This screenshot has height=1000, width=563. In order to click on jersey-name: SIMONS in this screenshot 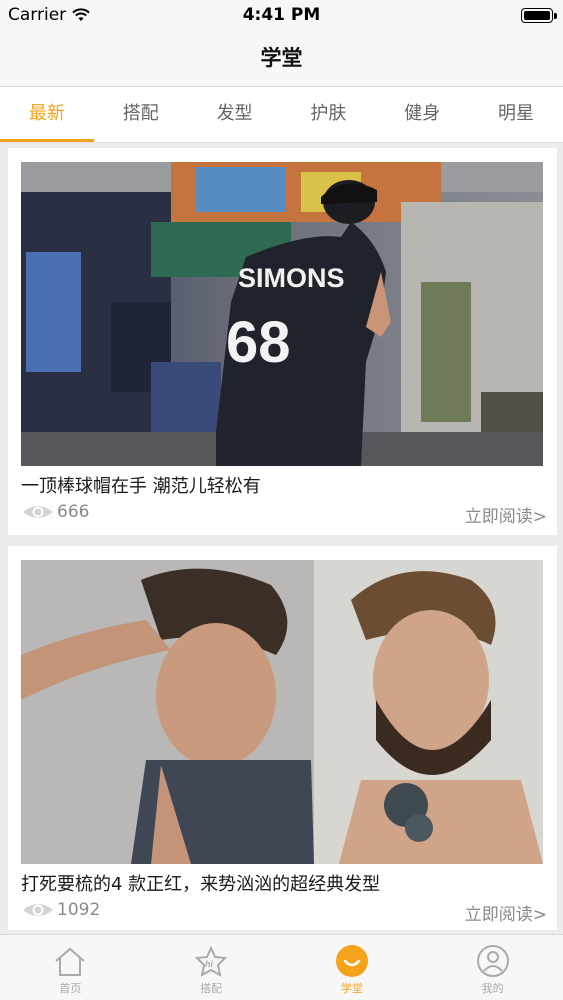, I will do `click(291, 278)`.